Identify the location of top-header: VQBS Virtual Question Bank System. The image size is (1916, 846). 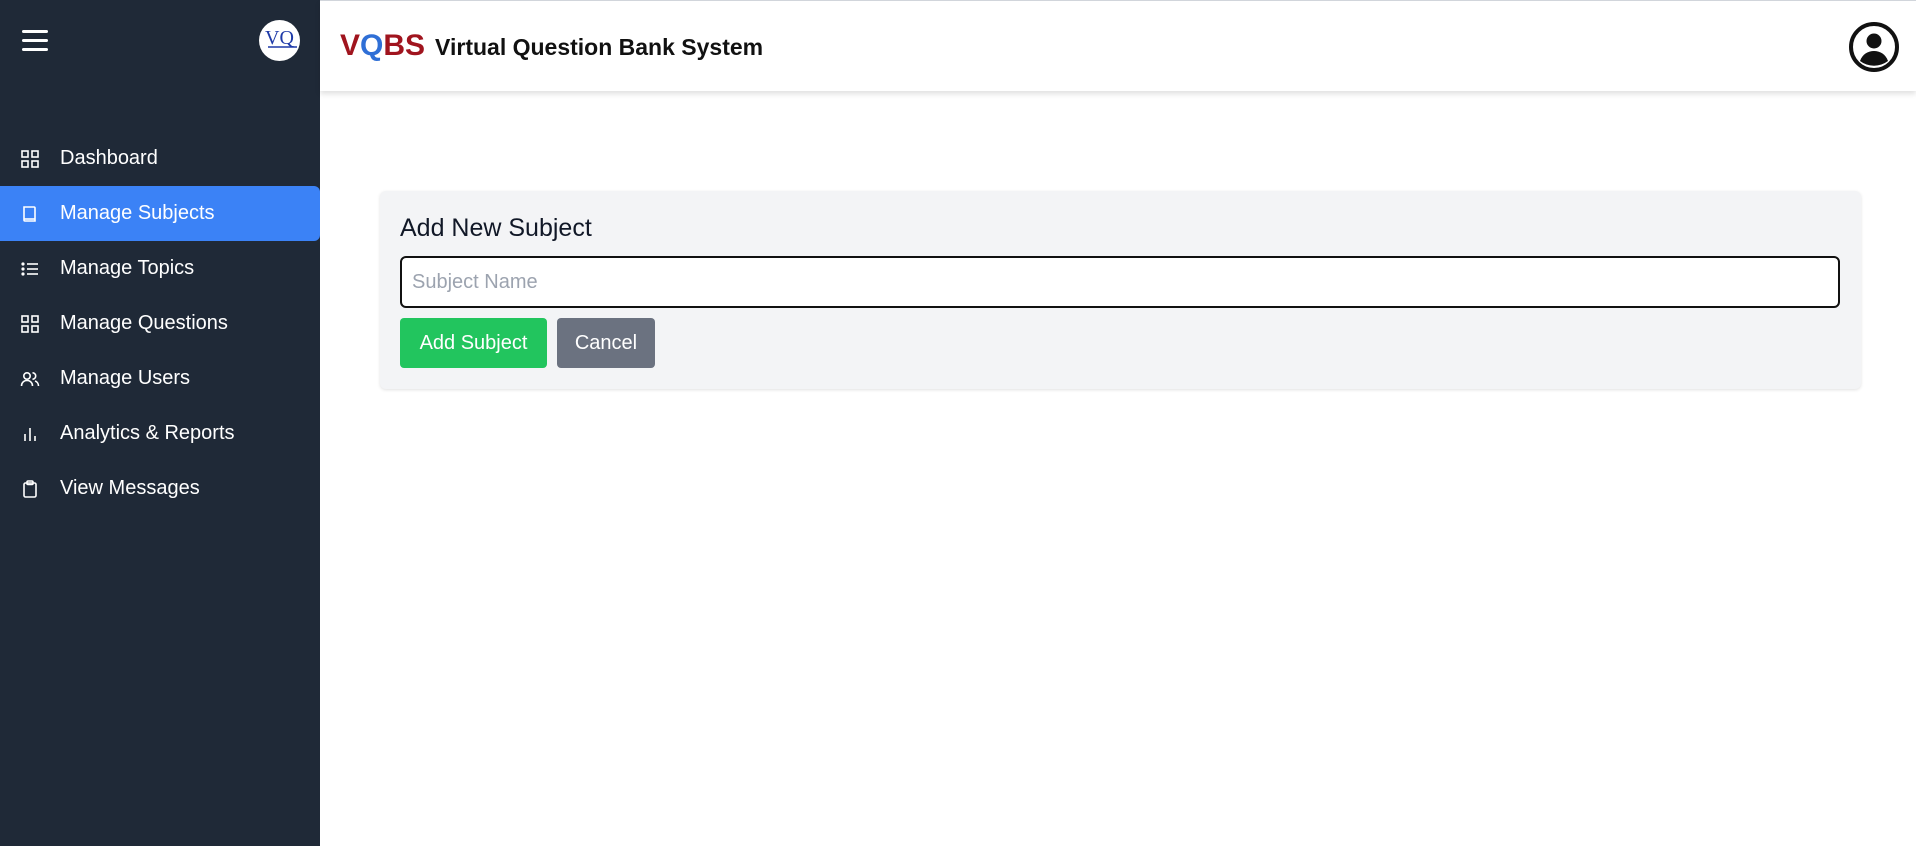
(1118, 45).